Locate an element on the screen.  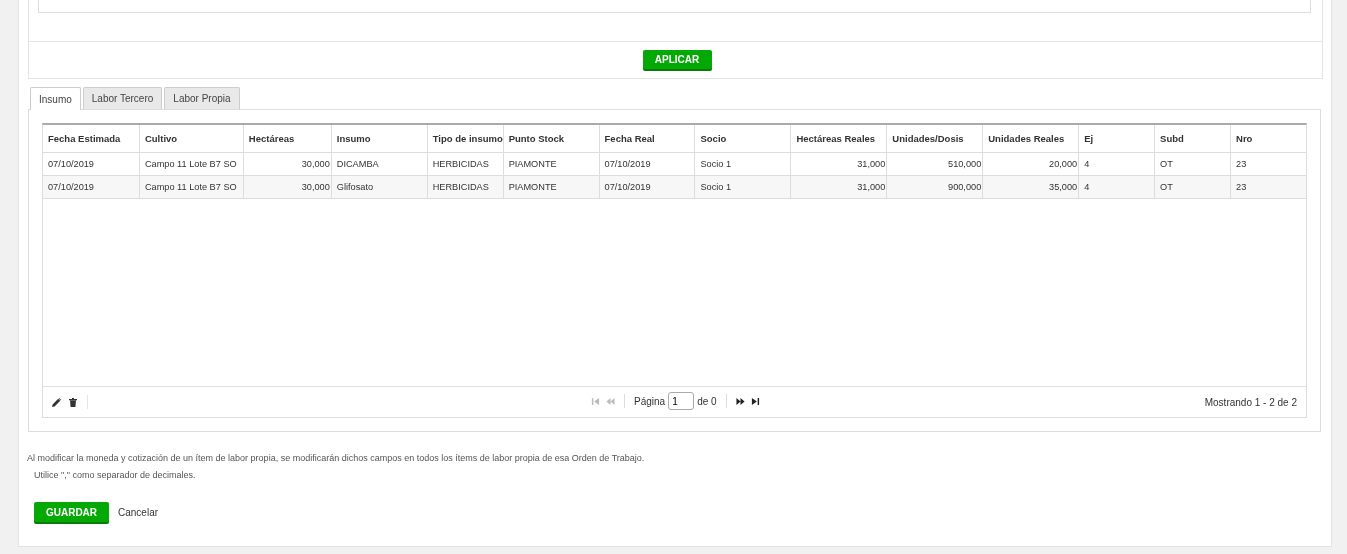
table-cell: 35,000 is located at coordinates (1031, 187).